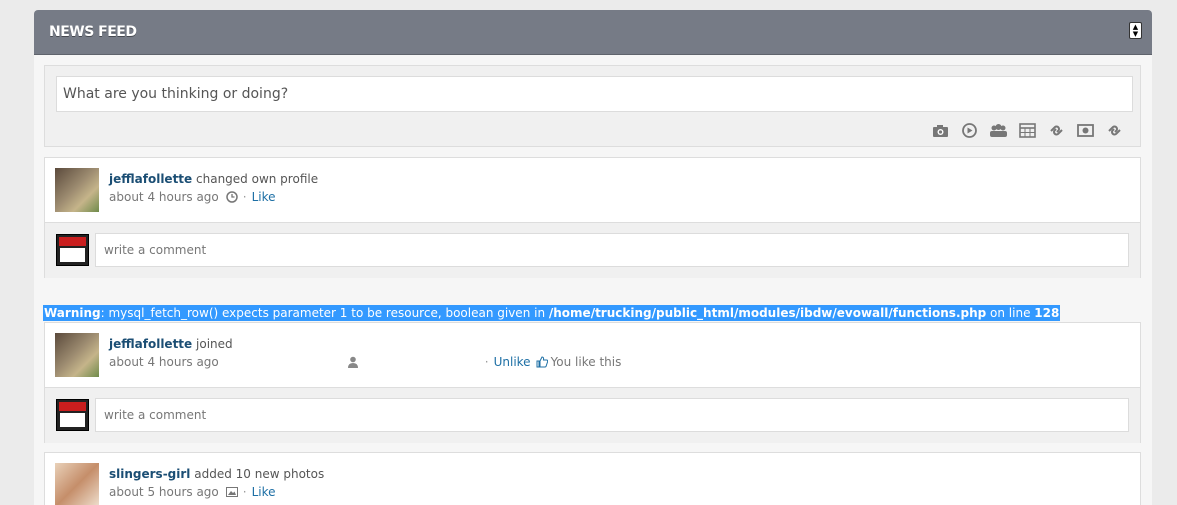 This screenshot has width=1177, height=505. I want to click on status-input: What are you thinking or doing?, so click(594, 94).